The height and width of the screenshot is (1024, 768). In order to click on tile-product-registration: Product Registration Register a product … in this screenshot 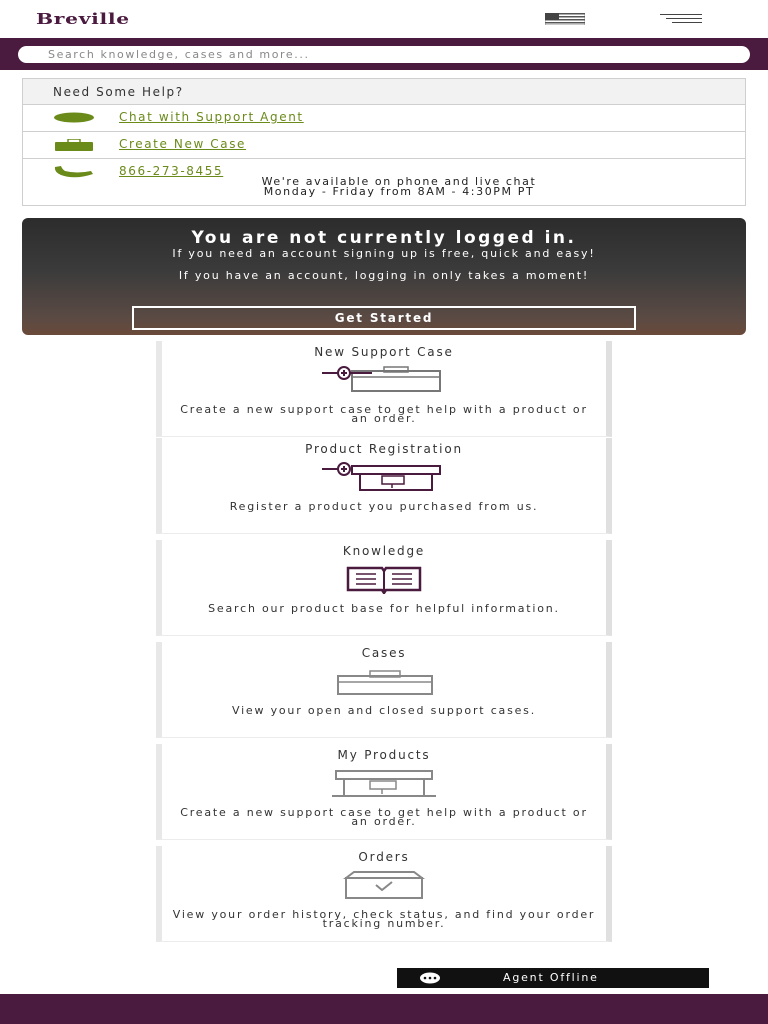, I will do `click(384, 486)`.